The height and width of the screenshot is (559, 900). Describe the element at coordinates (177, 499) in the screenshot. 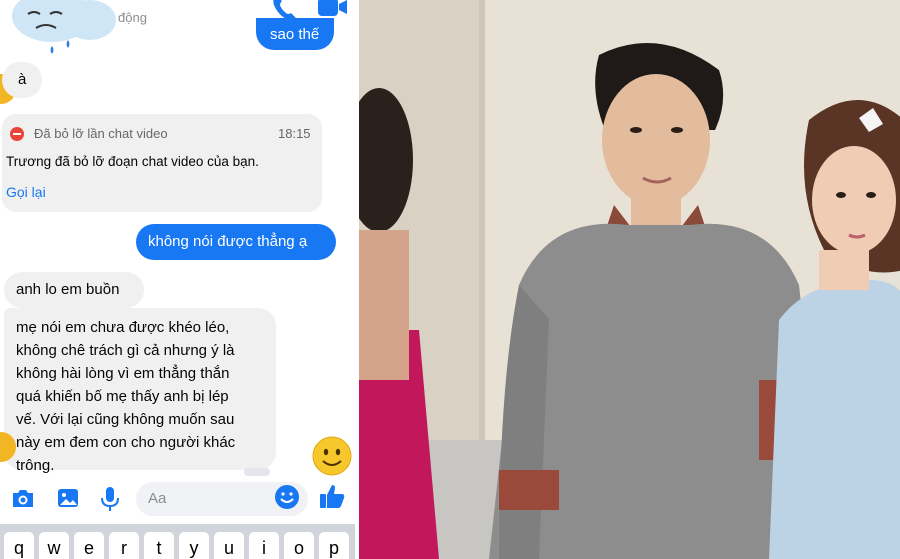

I see `message-composer: Aa` at that location.